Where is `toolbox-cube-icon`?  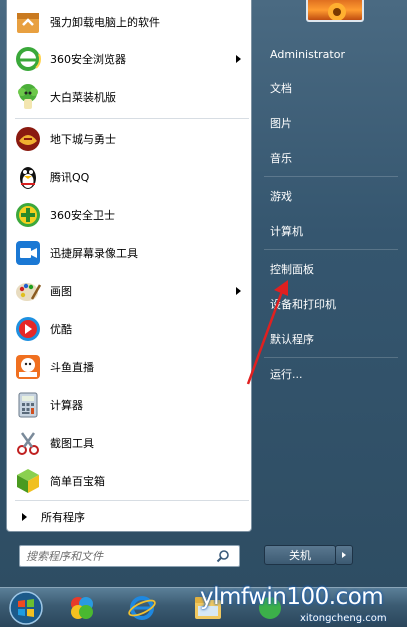
toolbox-cube-icon is located at coordinates (28, 481).